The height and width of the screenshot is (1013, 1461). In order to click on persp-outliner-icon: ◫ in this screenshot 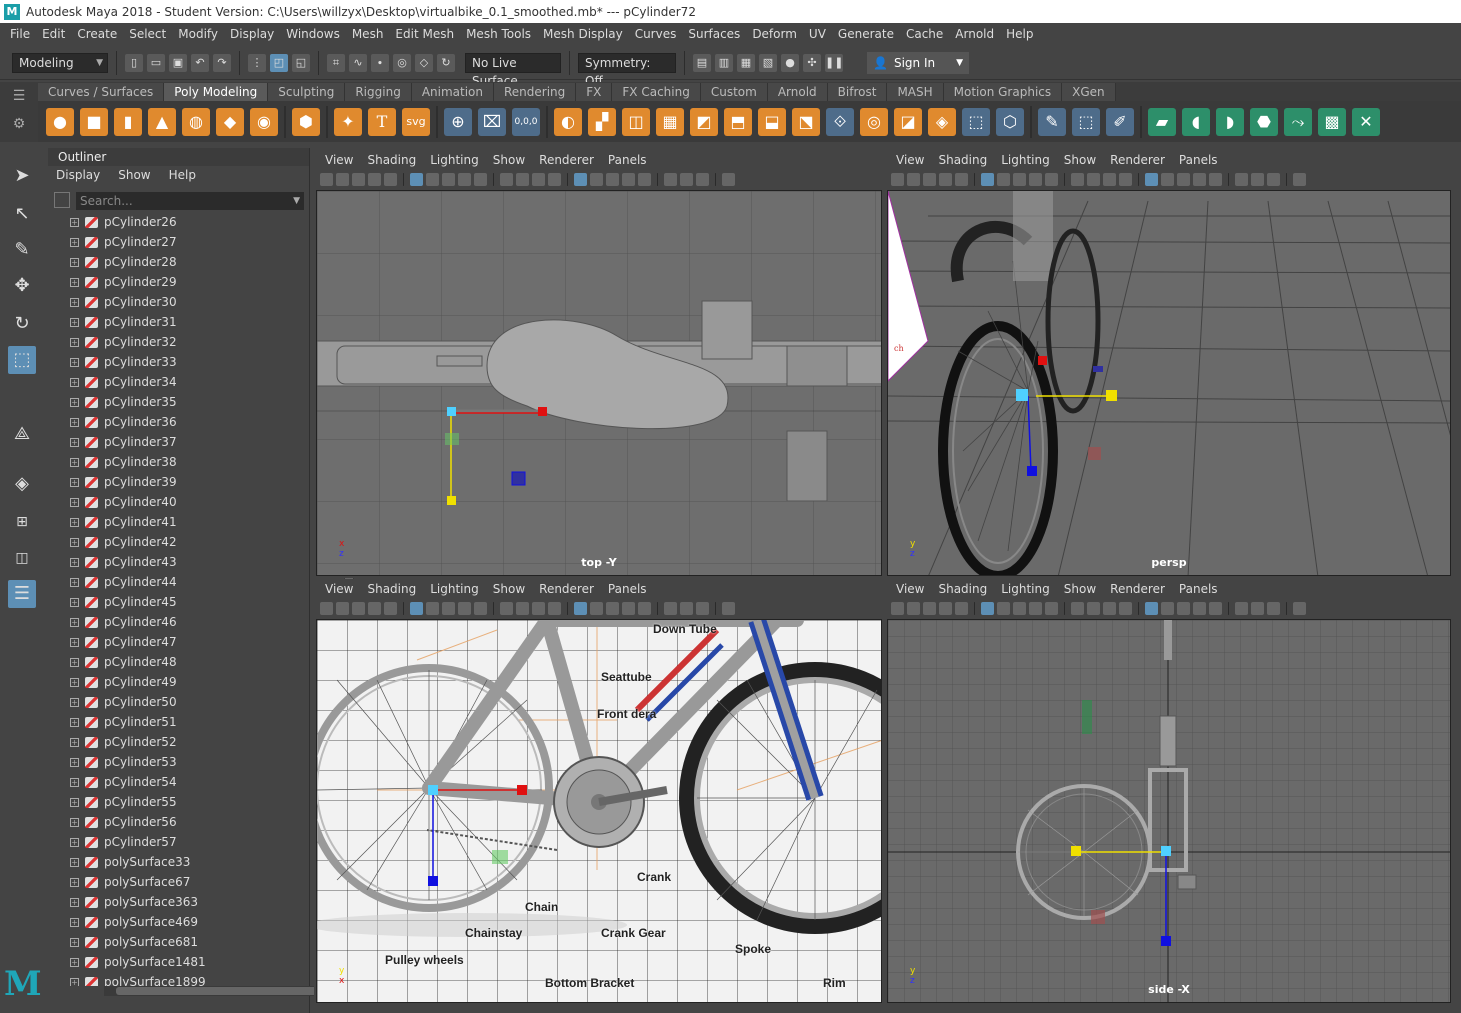, I will do `click(22, 558)`.